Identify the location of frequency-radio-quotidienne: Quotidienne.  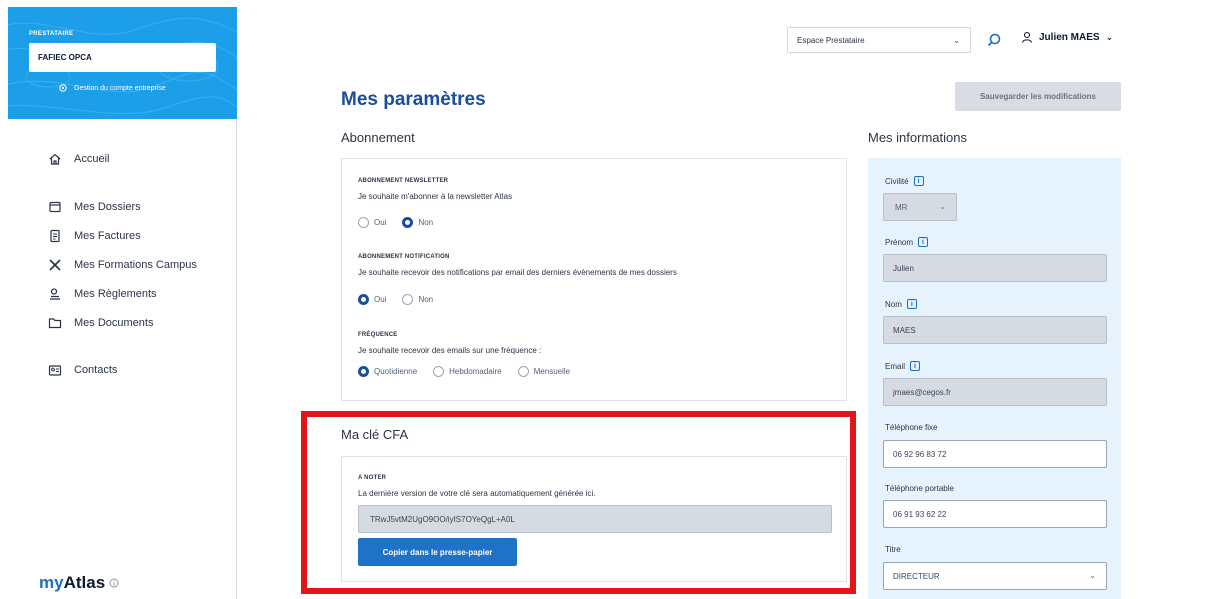
(387, 371).